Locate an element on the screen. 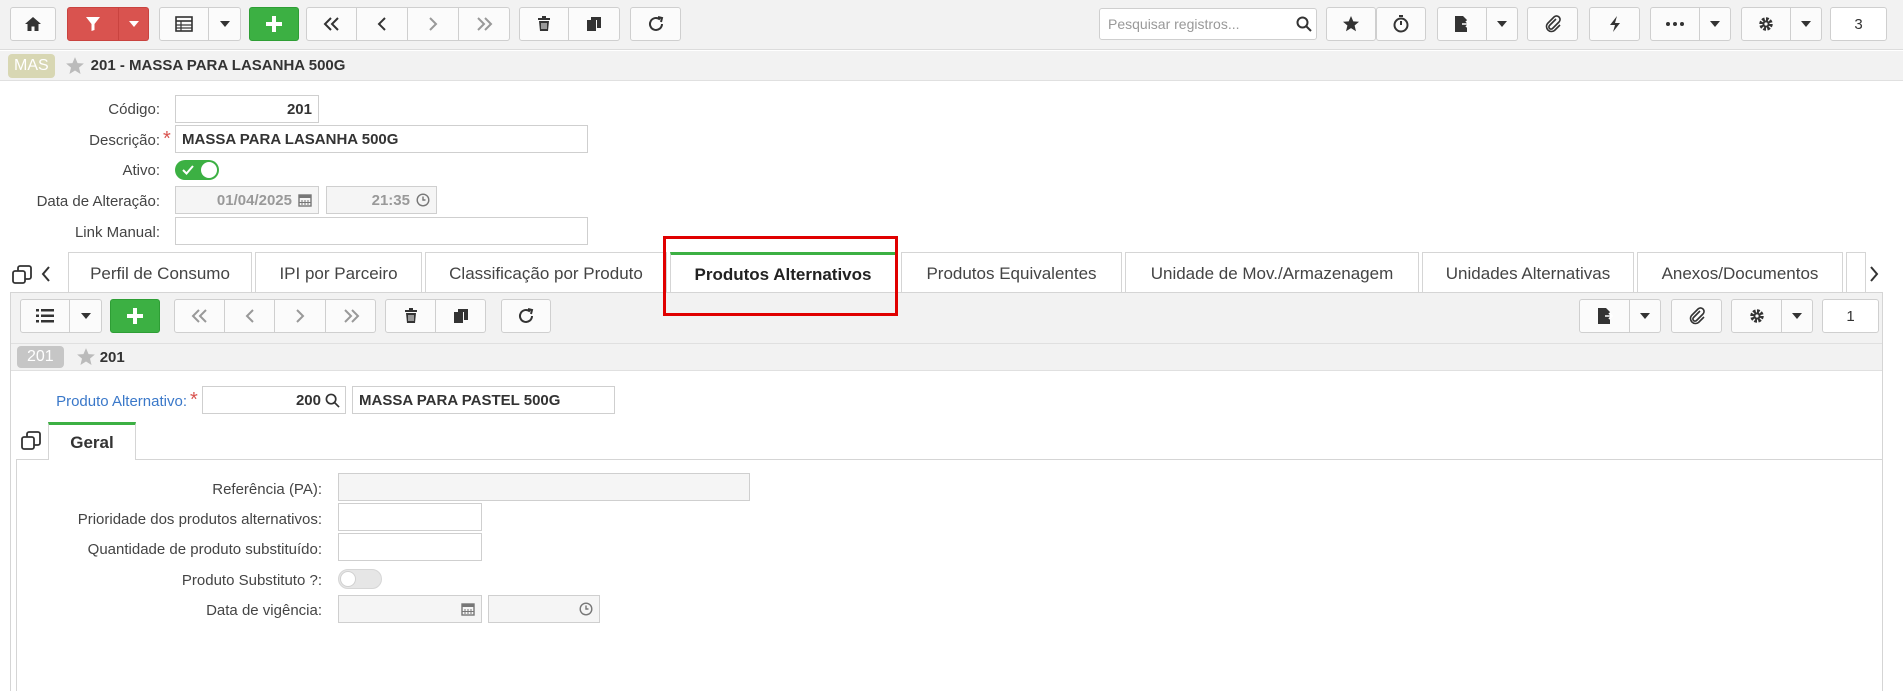 Image resolution: width=1903 pixels, height=691 pixels. prioridade-label: Prioridade dos produtos alternativos: is located at coordinates (199, 519).